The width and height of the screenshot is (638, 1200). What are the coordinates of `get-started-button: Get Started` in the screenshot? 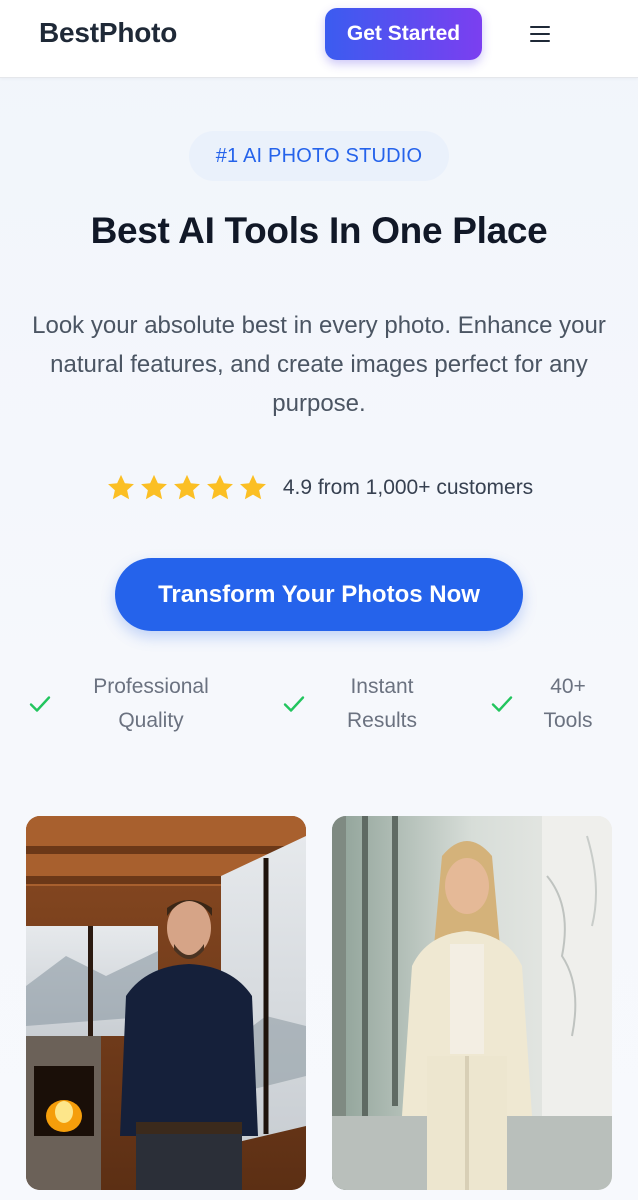 It's located at (403, 34).